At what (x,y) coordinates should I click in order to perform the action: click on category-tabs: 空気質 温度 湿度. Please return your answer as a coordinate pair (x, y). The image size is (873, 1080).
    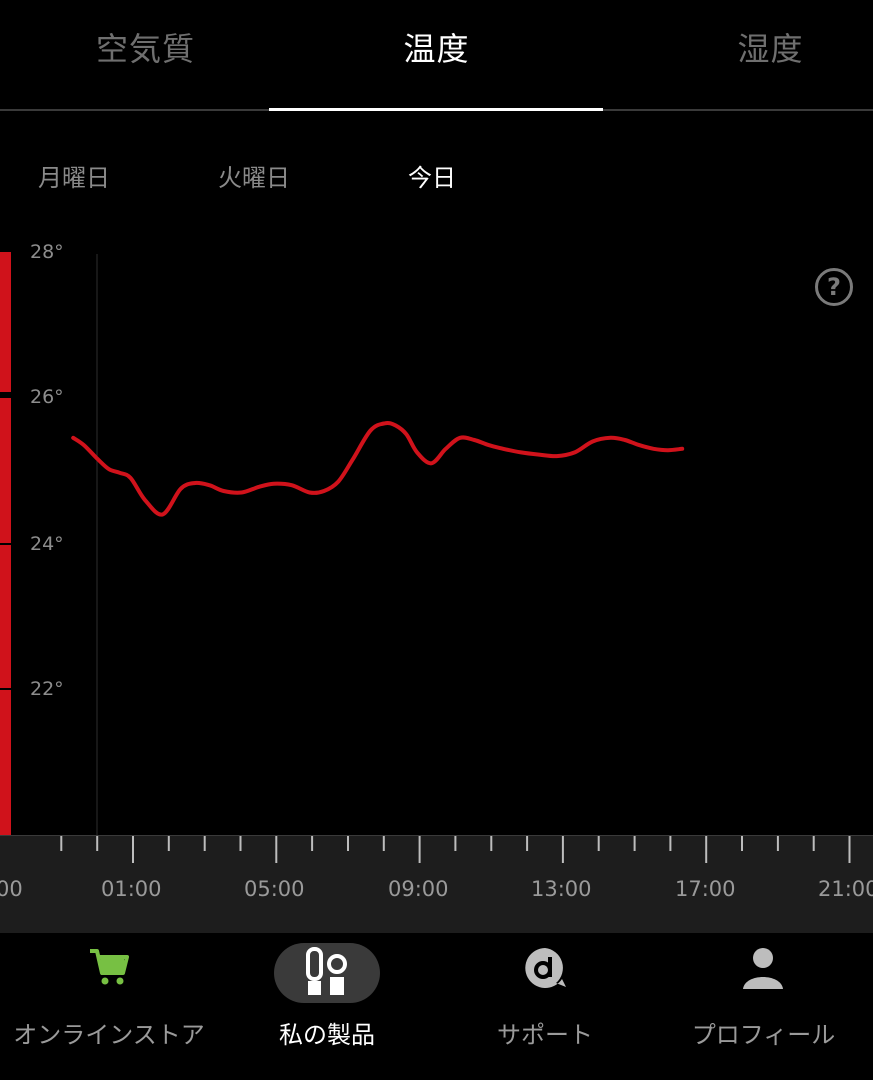
    Looking at the image, I should click on (436, 55).